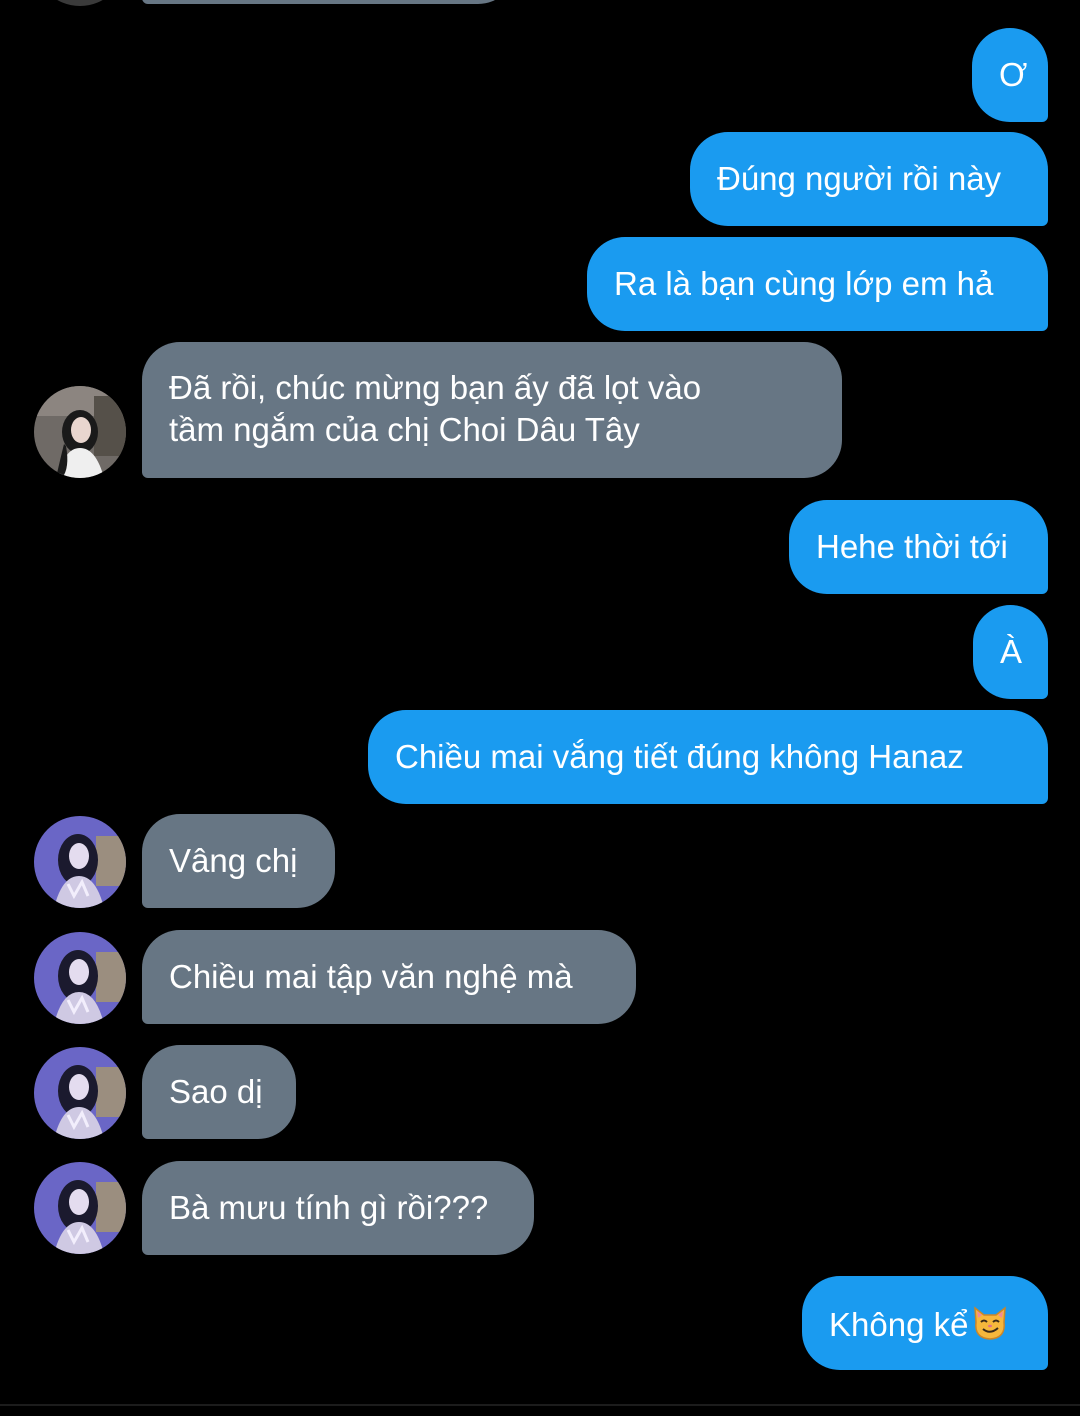 The height and width of the screenshot is (1416, 1080). What do you see at coordinates (679, 756) in the screenshot?
I see `message-text: Chiều mai vắng tiết đúng không Hanaz` at bounding box center [679, 756].